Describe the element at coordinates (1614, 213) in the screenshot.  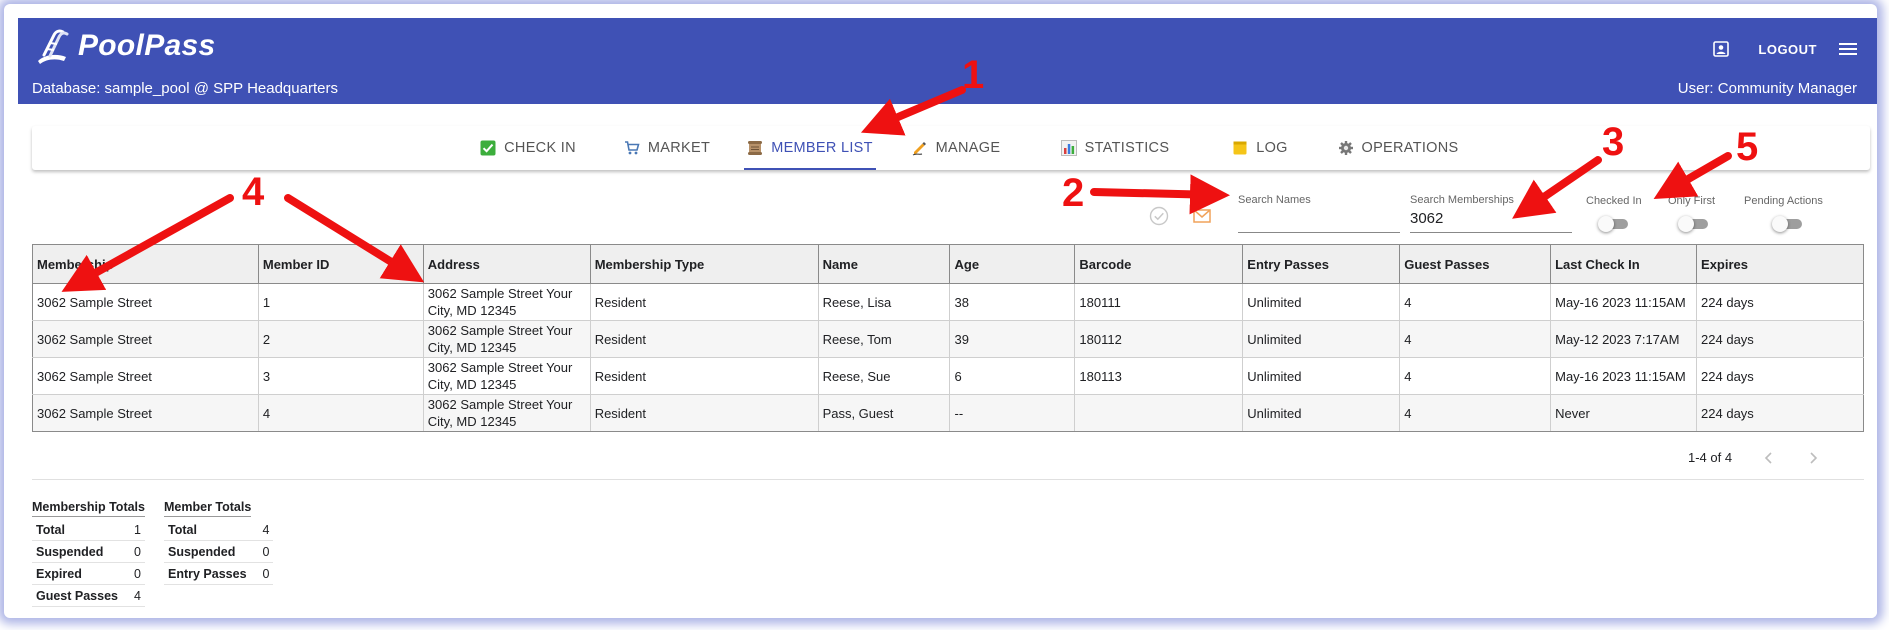
I see `checked-in-toggle: Checked In` at that location.